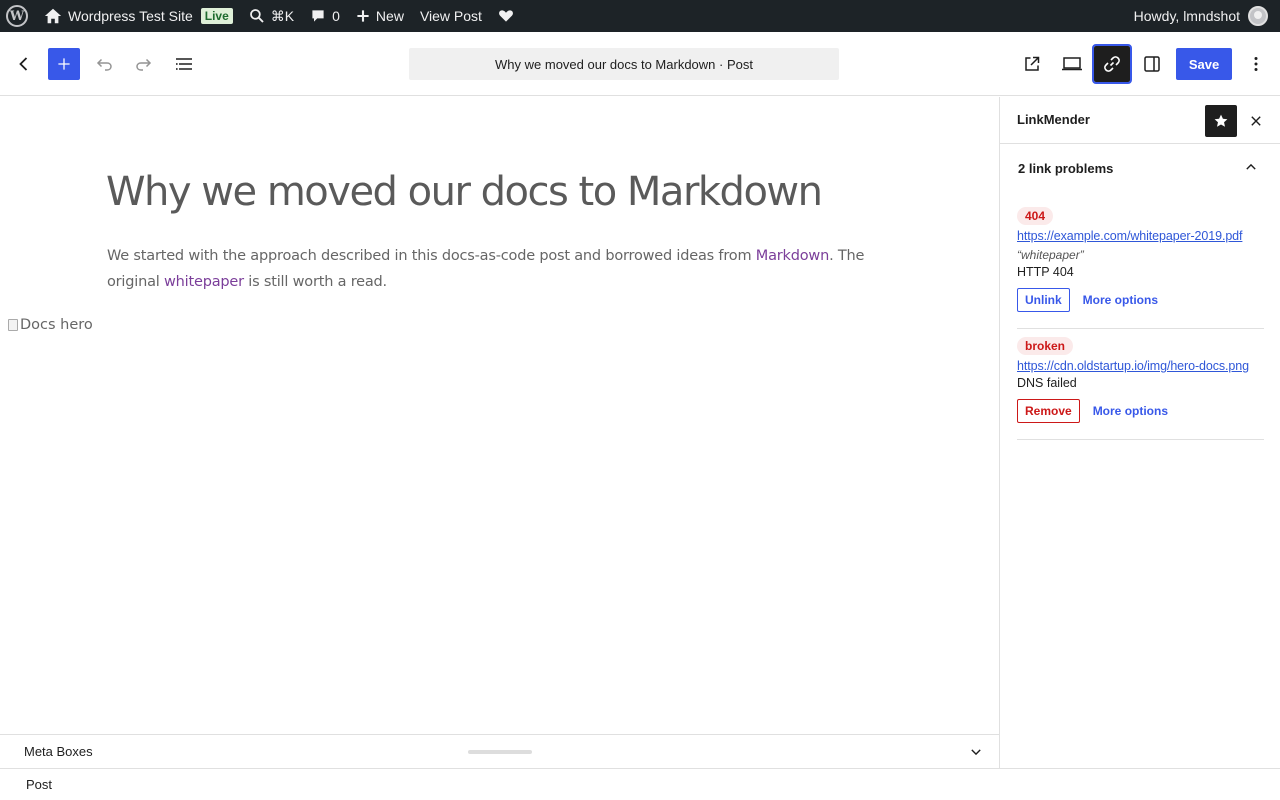 The height and width of the screenshot is (800, 1280). Describe the element at coordinates (325, 16) in the screenshot. I see `comments-link: 0` at that location.